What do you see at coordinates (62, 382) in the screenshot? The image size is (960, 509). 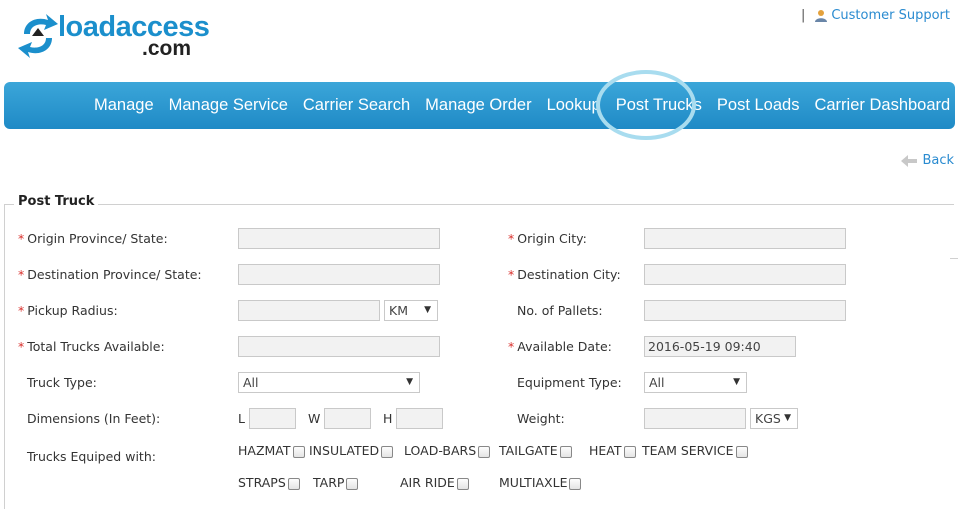 I see `truck-type-label: Truck Type:` at bounding box center [62, 382].